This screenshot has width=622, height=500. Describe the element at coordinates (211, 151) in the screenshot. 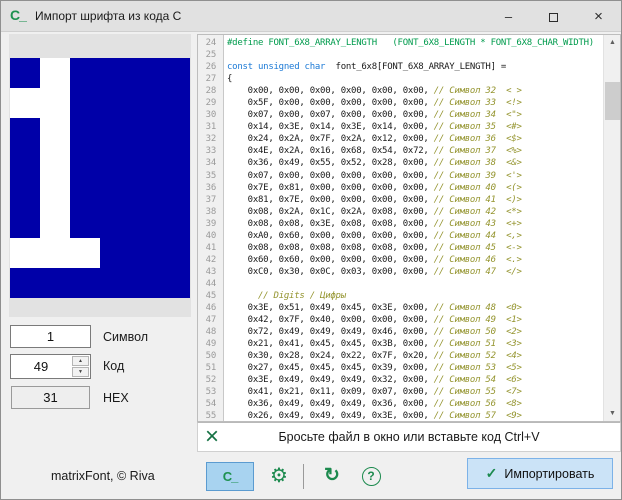

I see `line-number: 33` at that location.